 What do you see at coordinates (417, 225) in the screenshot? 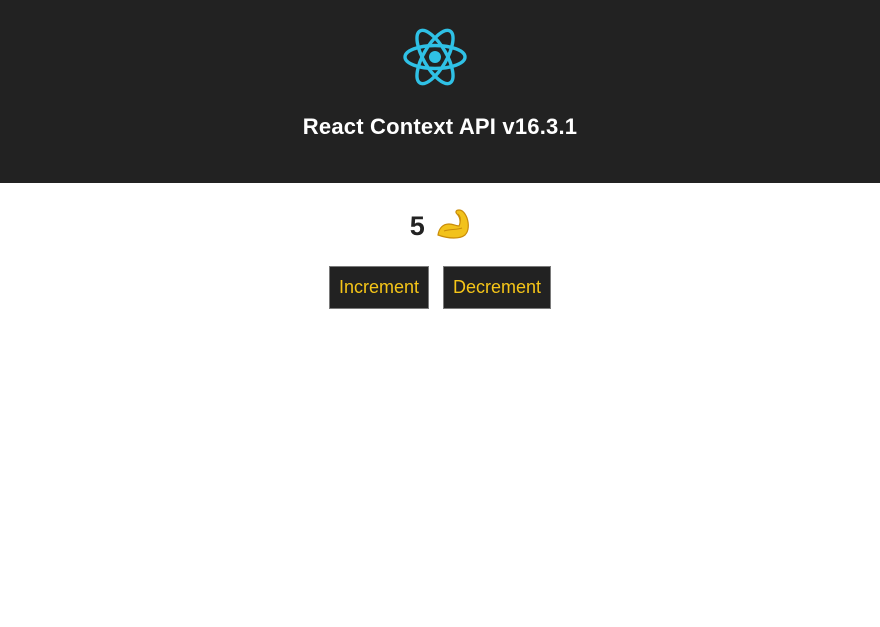
I see `counter-value: 5` at bounding box center [417, 225].